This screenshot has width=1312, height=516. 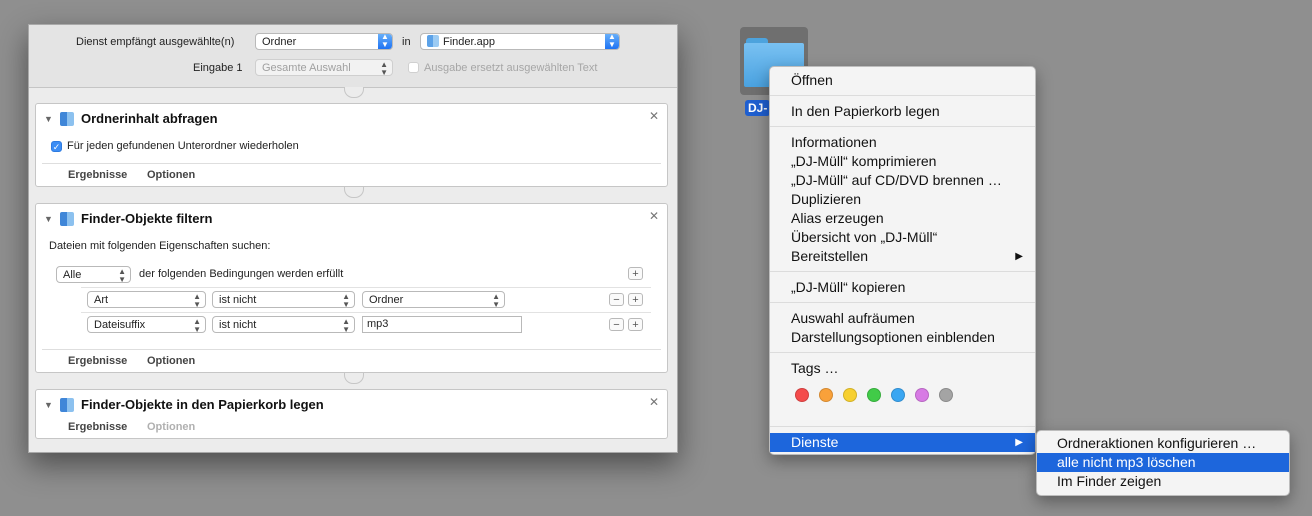 What do you see at coordinates (442, 324) in the screenshot?
I see `condition-value-input: mp3` at bounding box center [442, 324].